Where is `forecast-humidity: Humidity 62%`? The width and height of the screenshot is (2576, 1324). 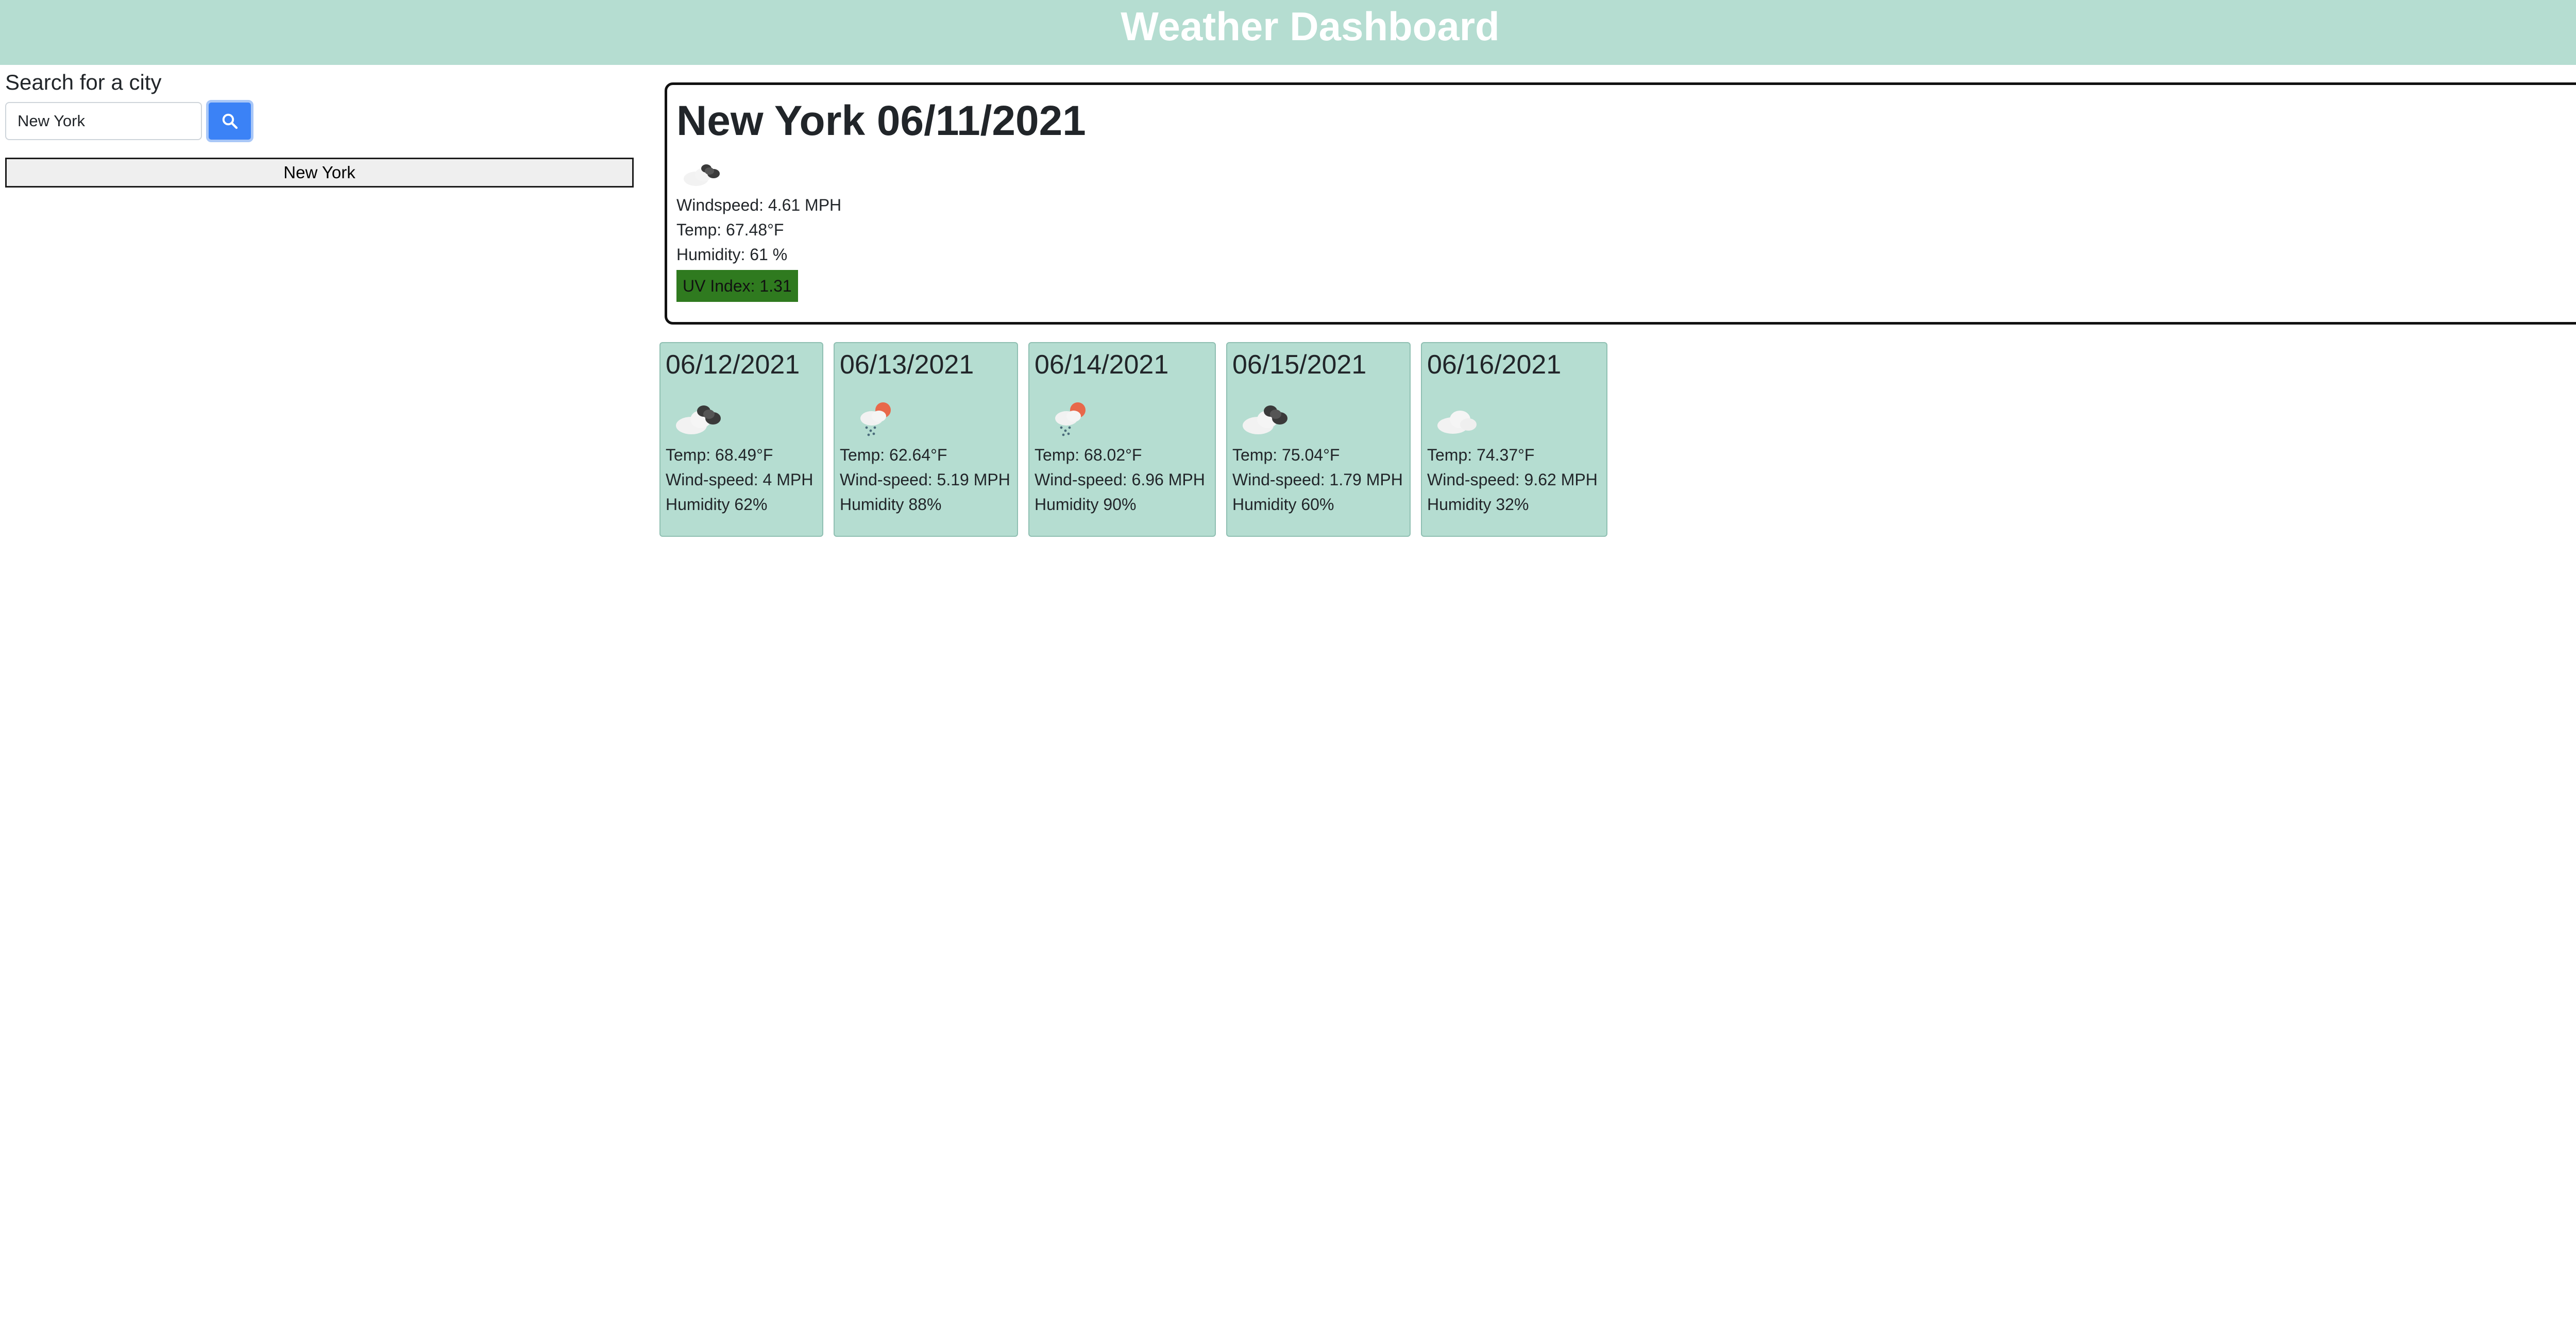
forecast-humidity: Humidity 62% is located at coordinates (717, 504).